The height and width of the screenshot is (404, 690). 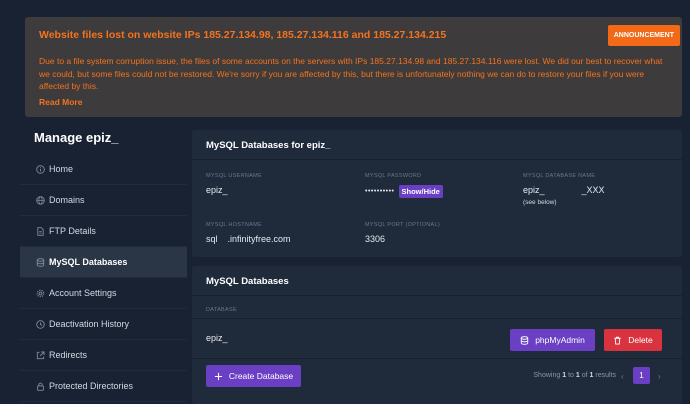 I want to click on mysql-password-row: •••••••••• Show/Hide, so click(x=404, y=191).